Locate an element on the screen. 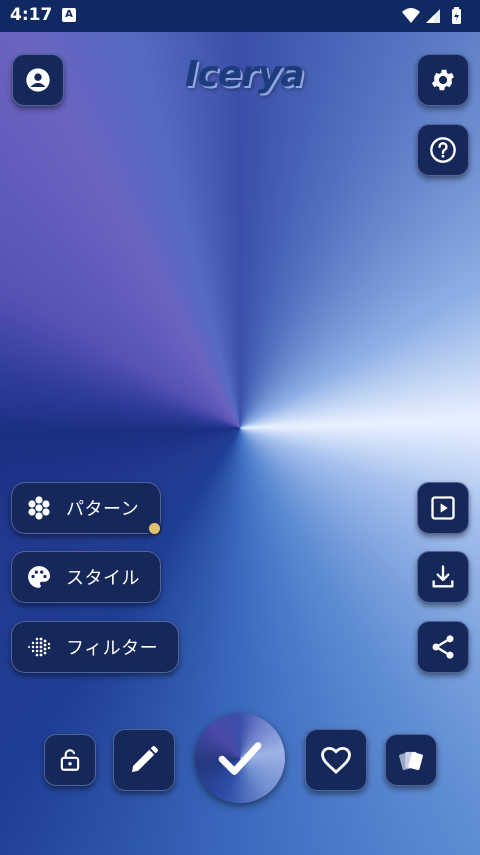 Image resolution: width=480 pixels, height=855 pixels. confirm-check-icon is located at coordinates (240, 758).